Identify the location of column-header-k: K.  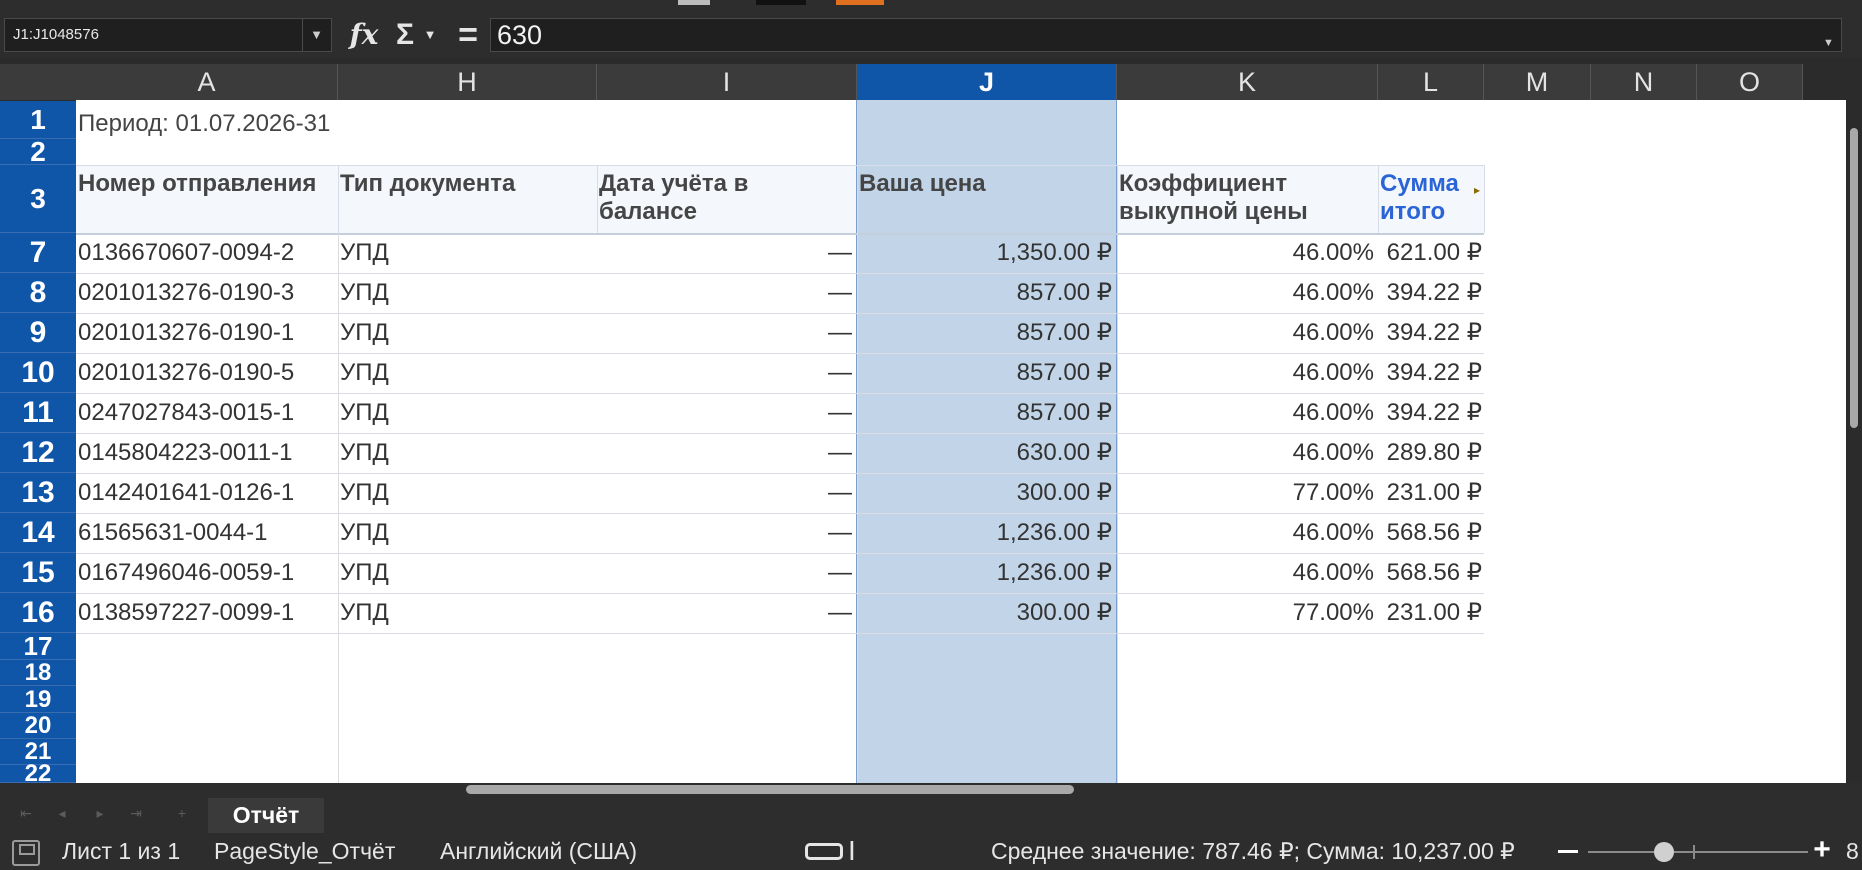
(1247, 82).